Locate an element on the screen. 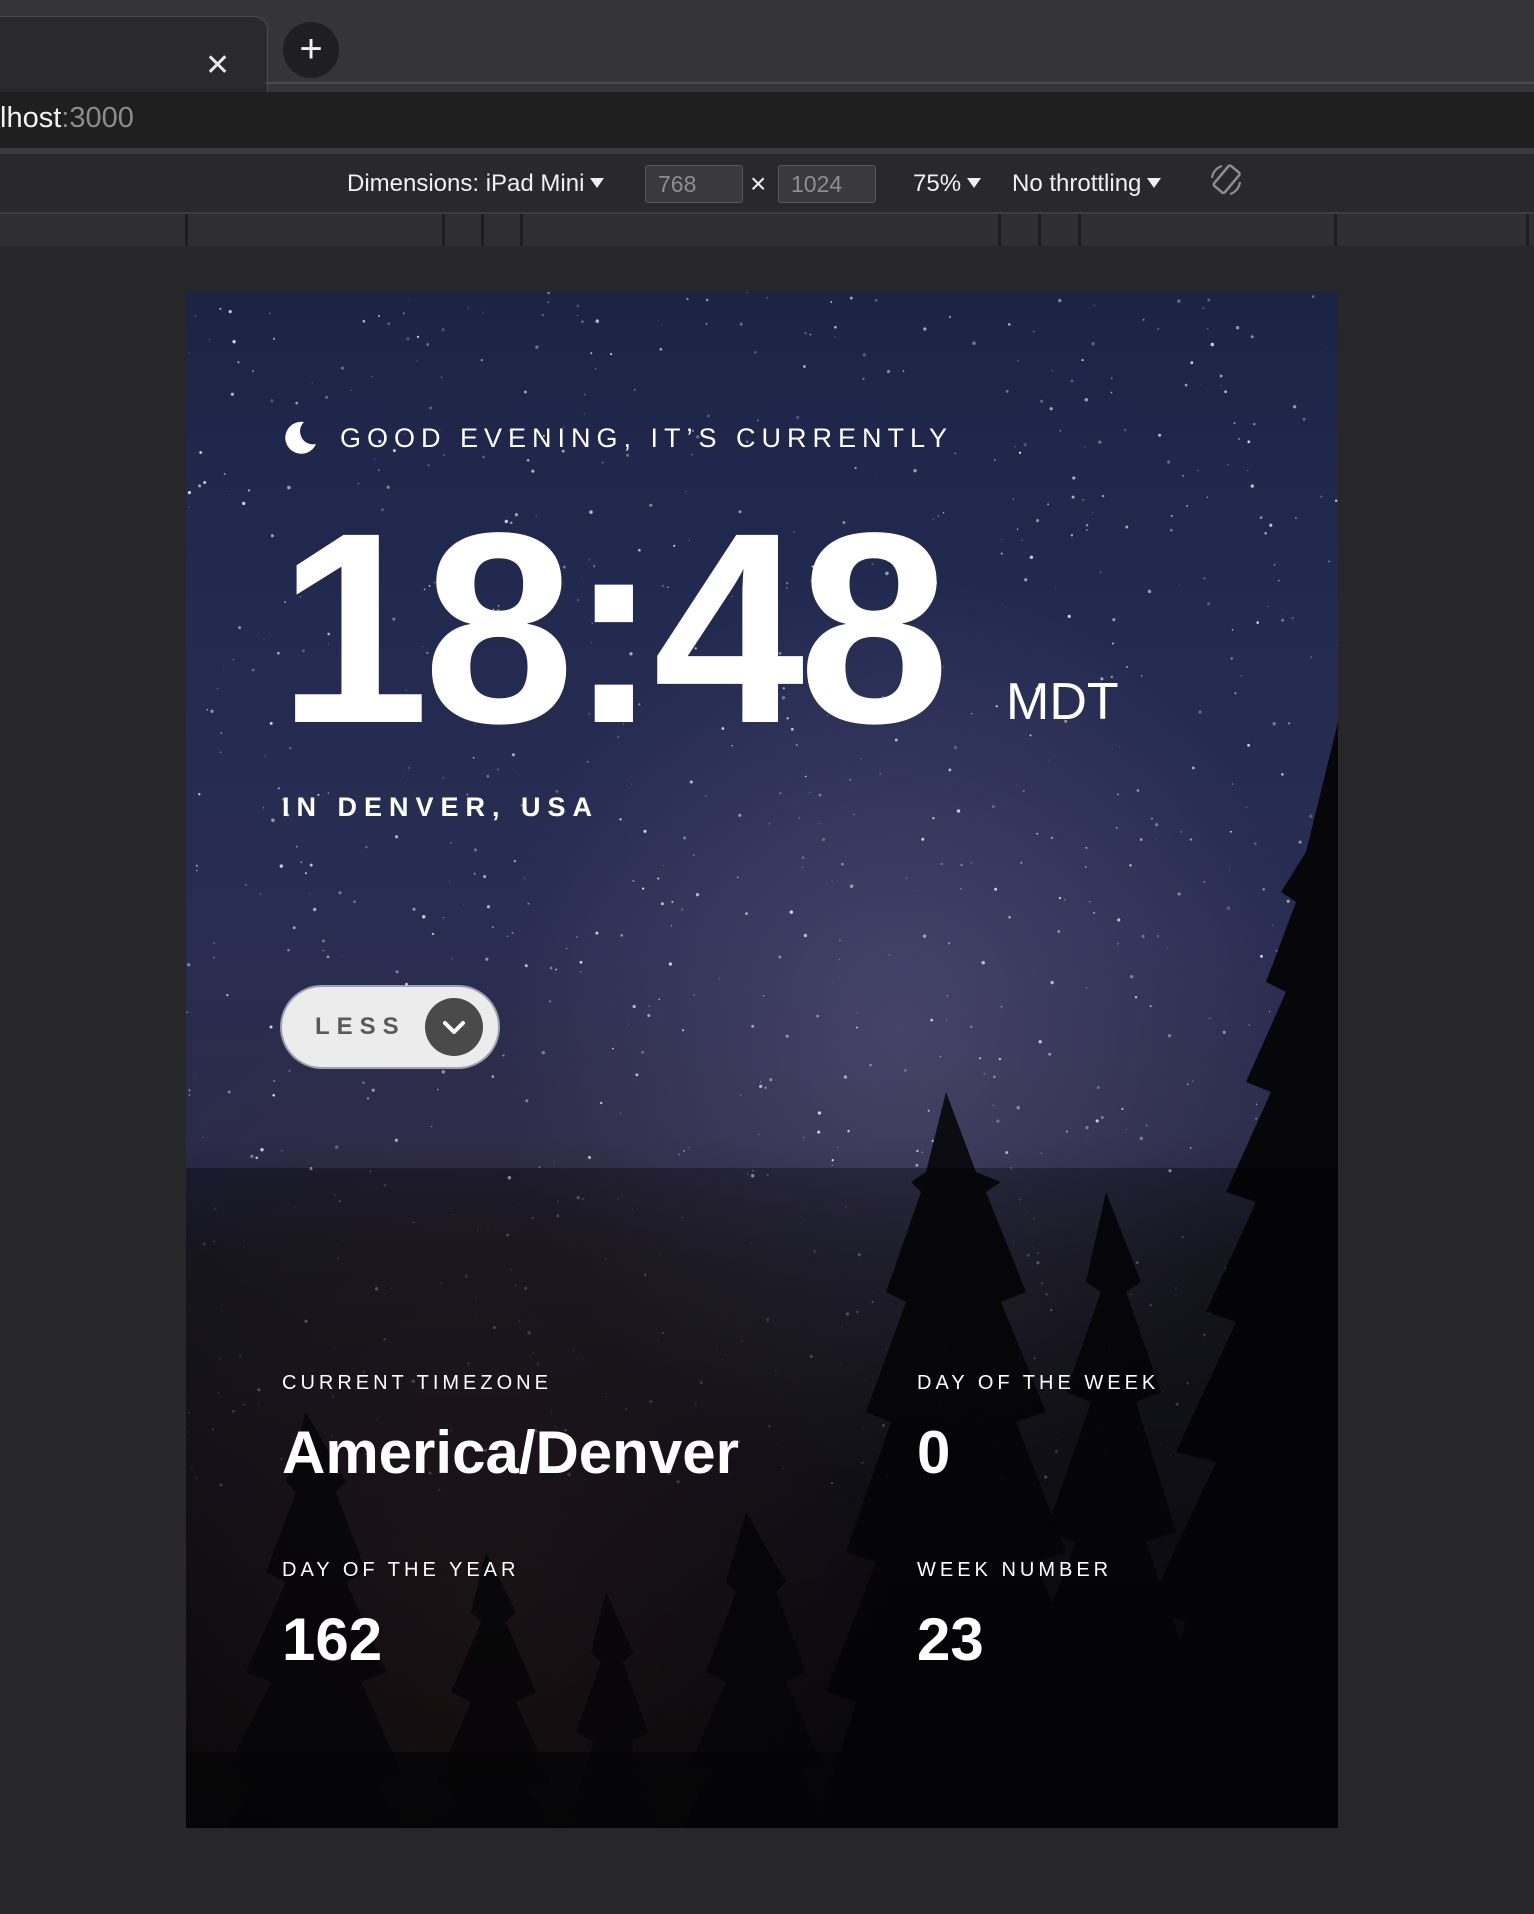 This screenshot has height=1914, width=1534. dimensions-dropdown: Dimensions: iPad Mini is located at coordinates (476, 184).